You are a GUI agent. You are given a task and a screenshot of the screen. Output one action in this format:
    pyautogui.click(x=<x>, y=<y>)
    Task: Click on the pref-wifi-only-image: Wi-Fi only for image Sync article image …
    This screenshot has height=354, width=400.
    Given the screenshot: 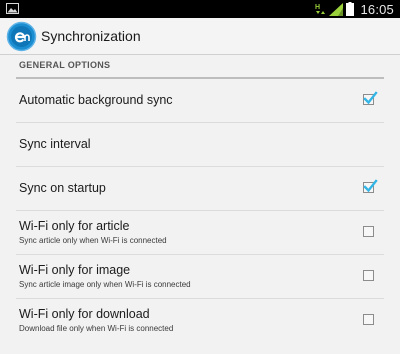 What is the action you would take?
    pyautogui.click(x=200, y=277)
    